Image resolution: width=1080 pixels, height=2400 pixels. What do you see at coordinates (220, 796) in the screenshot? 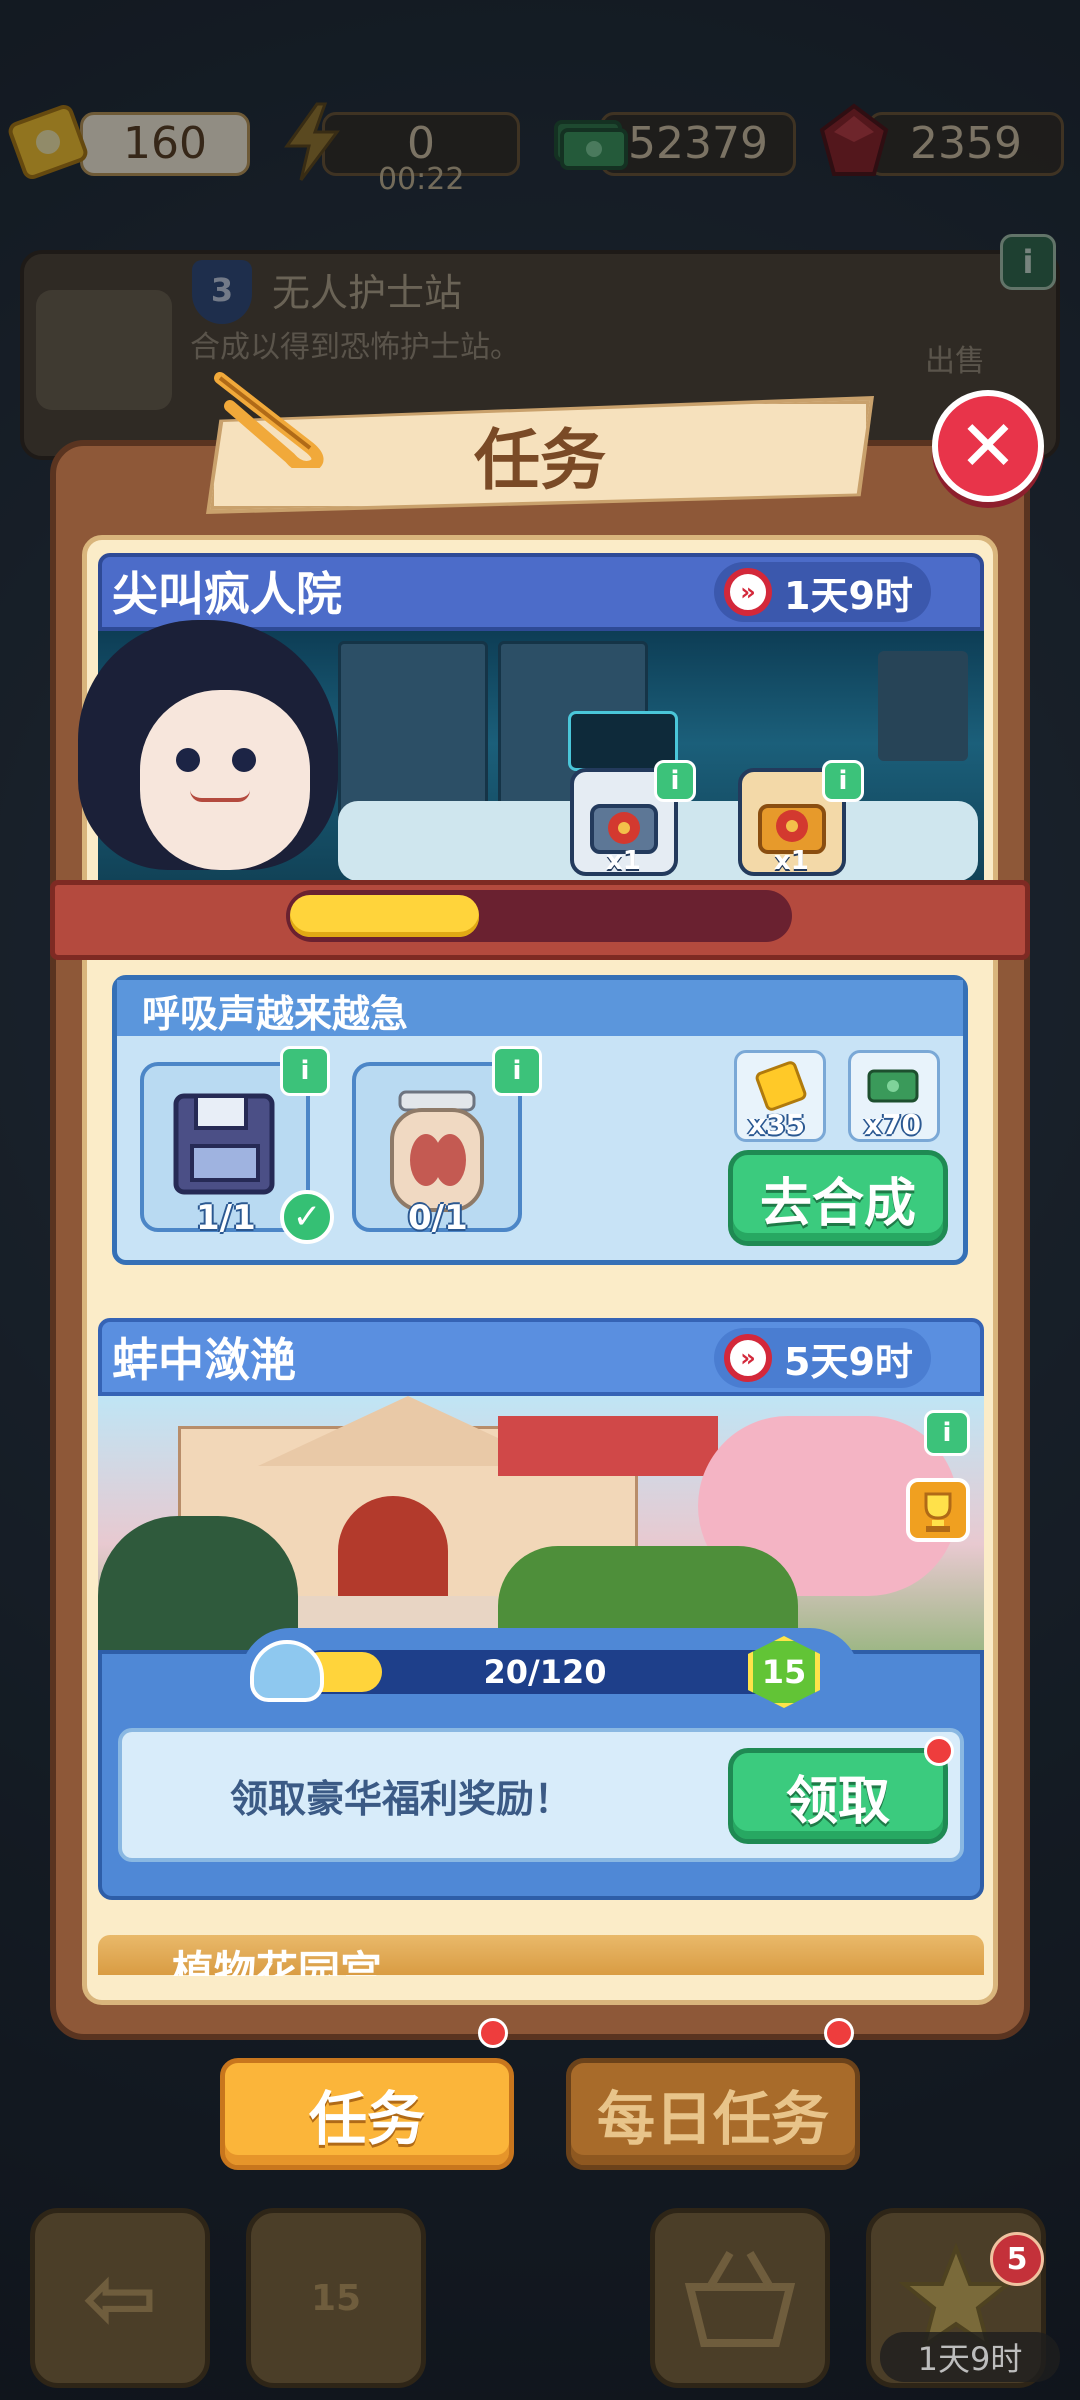
I see `character-mouth` at bounding box center [220, 796].